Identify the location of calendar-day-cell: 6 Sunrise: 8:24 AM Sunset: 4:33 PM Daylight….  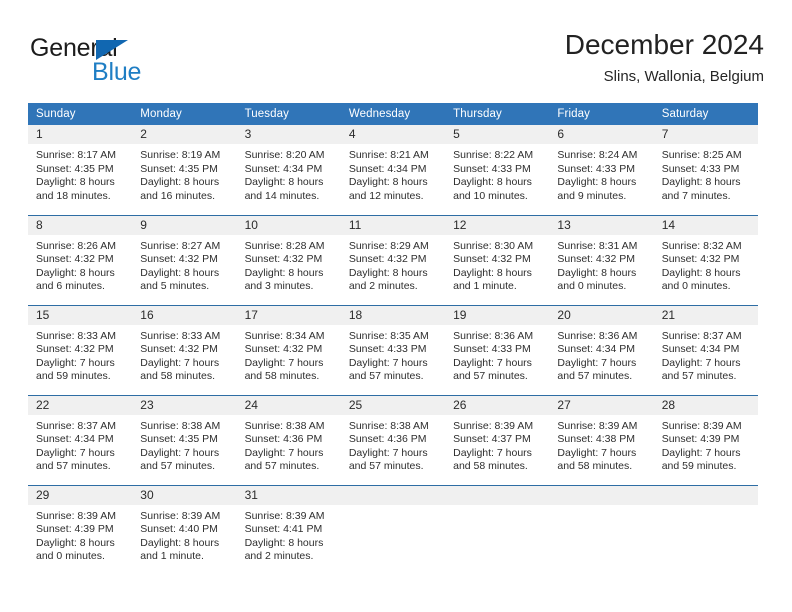
(601, 170).